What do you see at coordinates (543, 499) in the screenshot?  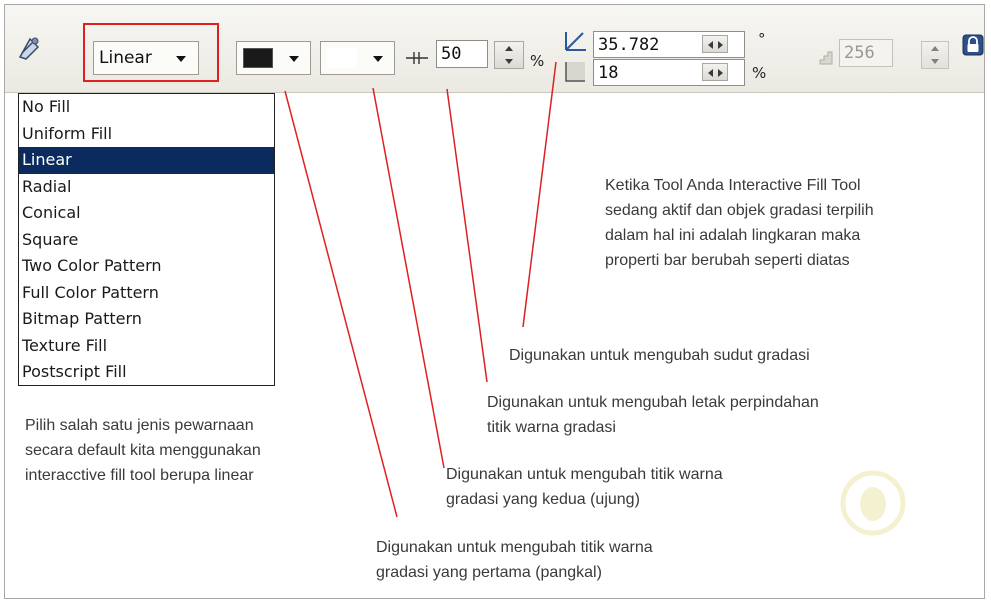 I see `note-line: gradasi yang kedua (ujung)` at bounding box center [543, 499].